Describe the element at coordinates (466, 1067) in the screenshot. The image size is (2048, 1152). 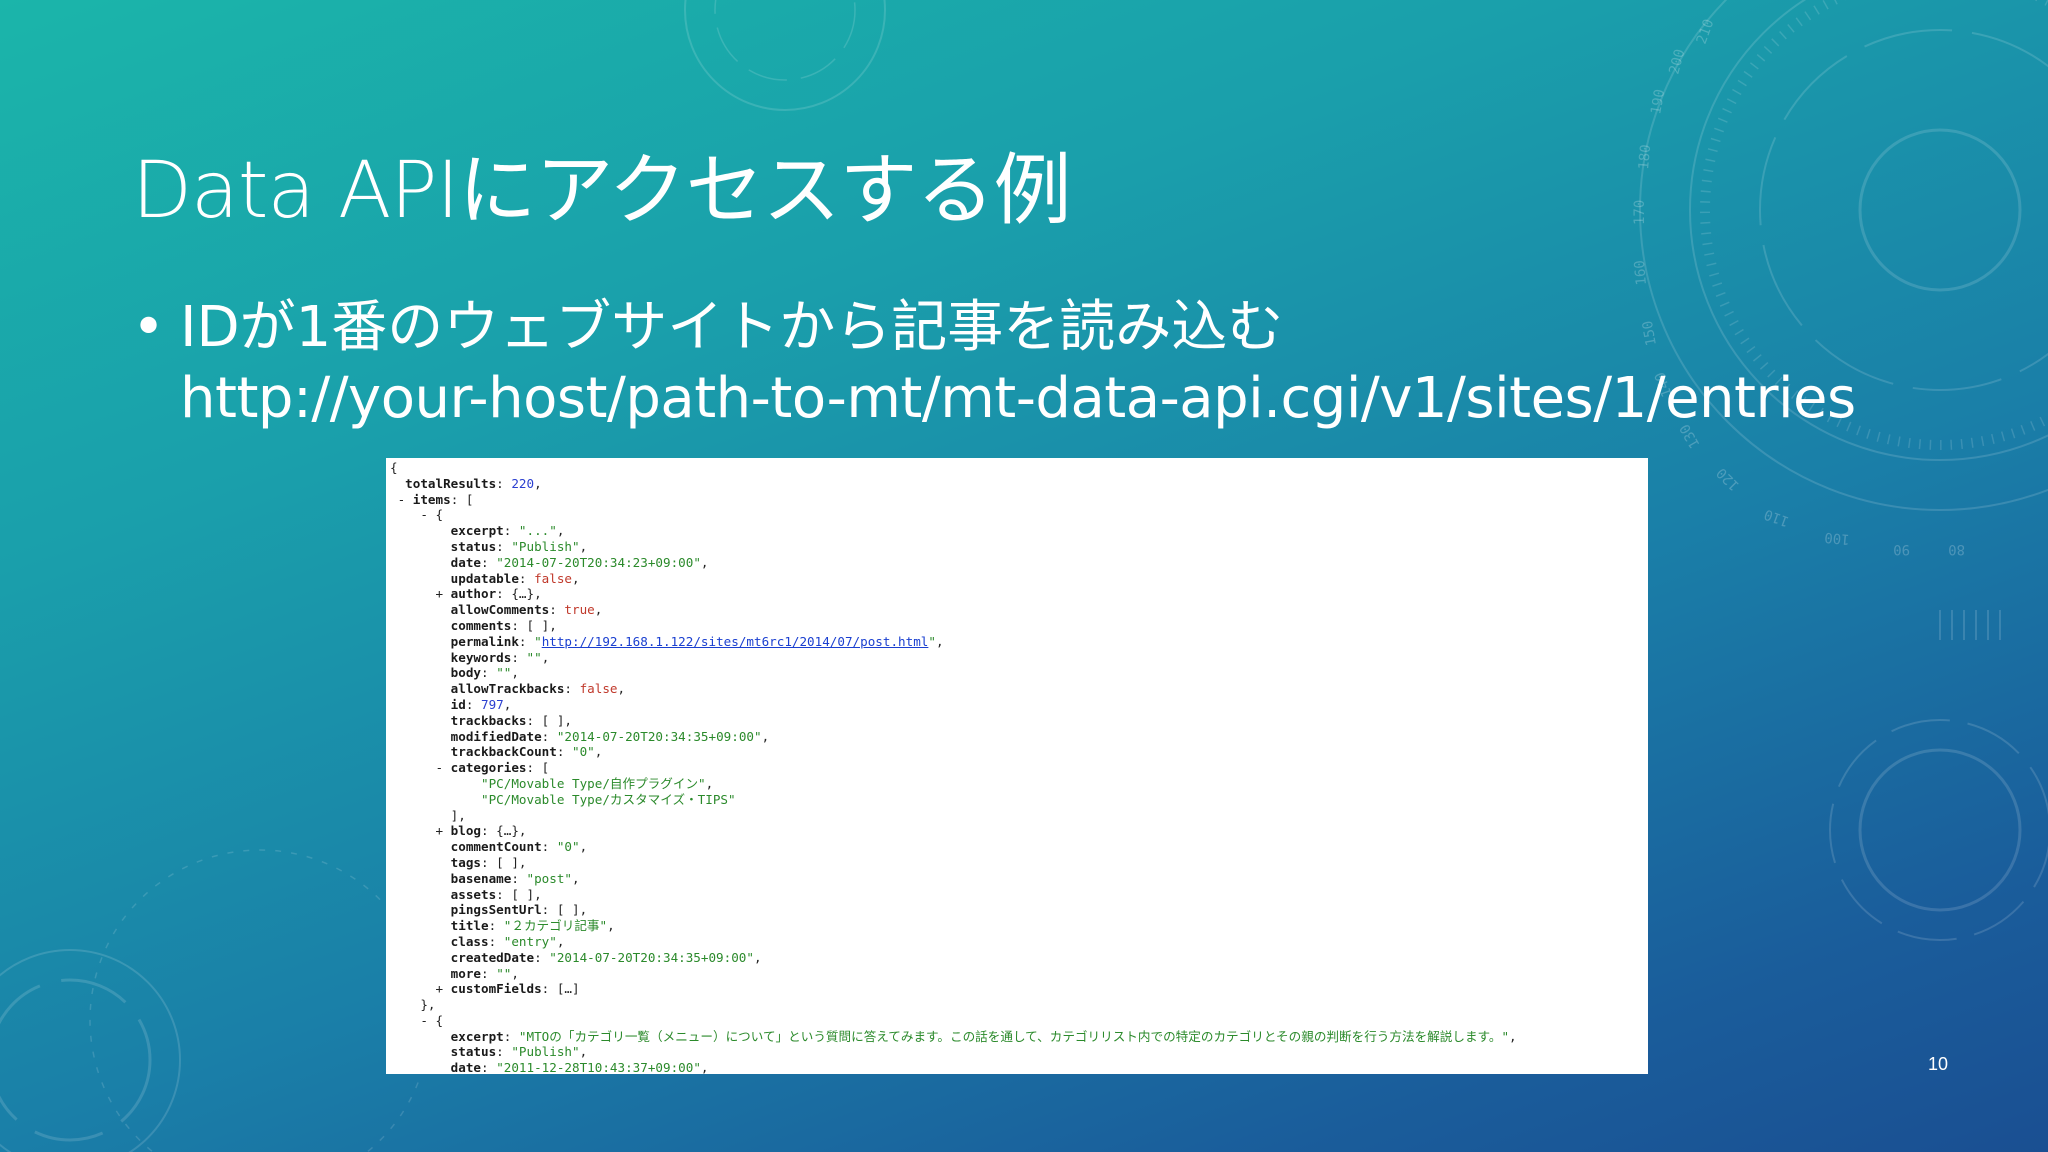
I see `json-key: date` at that location.